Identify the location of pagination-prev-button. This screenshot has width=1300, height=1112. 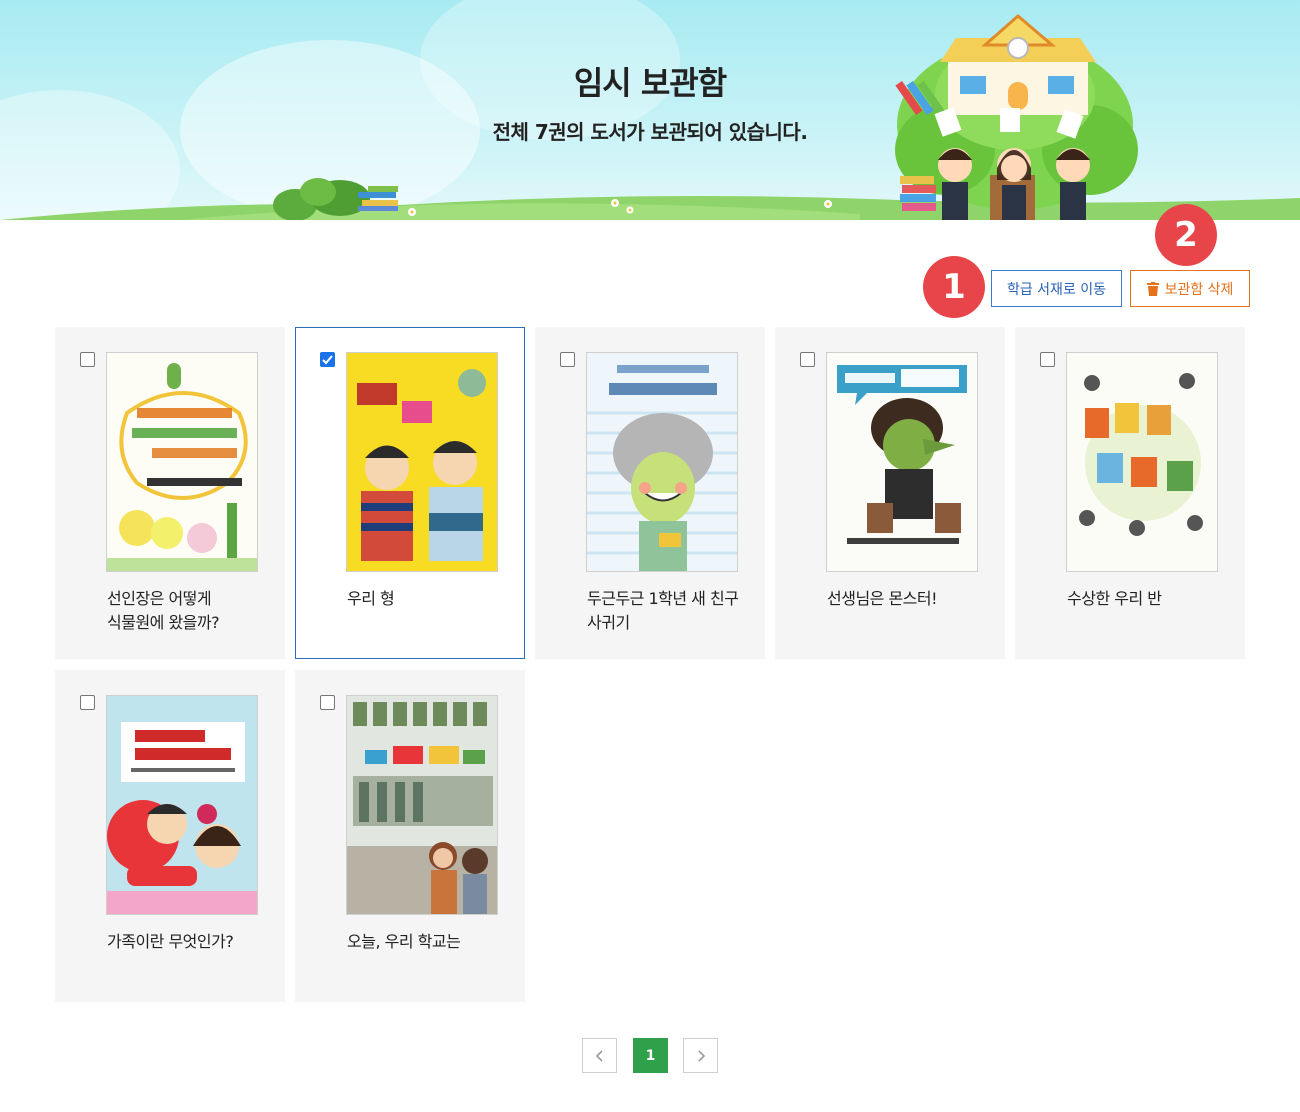
(599, 1055).